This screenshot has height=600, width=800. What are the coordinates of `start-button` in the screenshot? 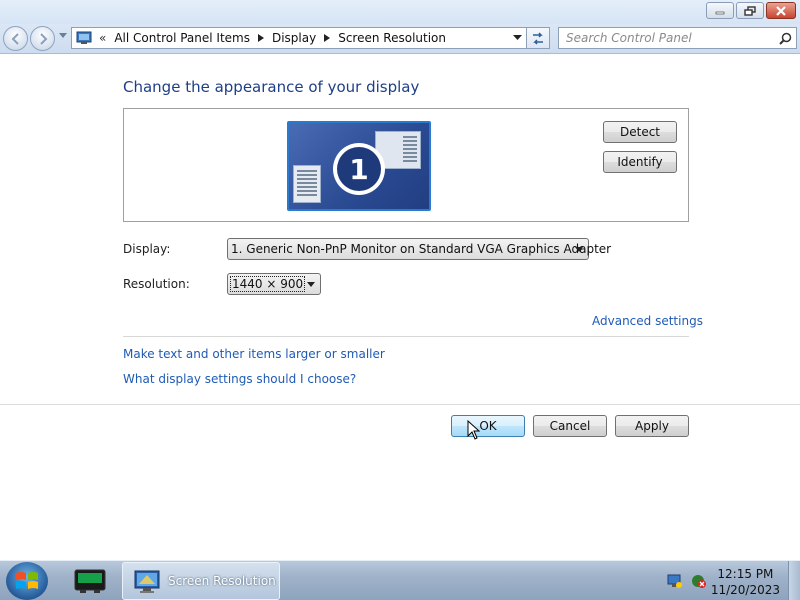 It's located at (27, 581).